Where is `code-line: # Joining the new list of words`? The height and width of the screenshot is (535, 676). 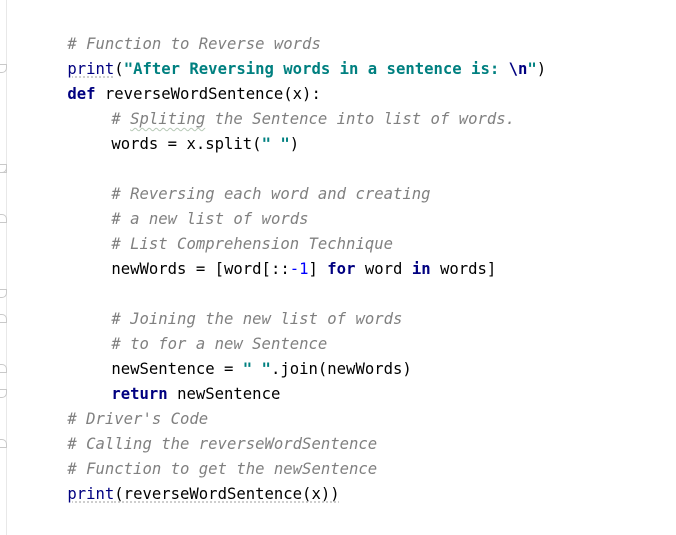 code-line: # Joining the new list of words is located at coordinates (341, 305).